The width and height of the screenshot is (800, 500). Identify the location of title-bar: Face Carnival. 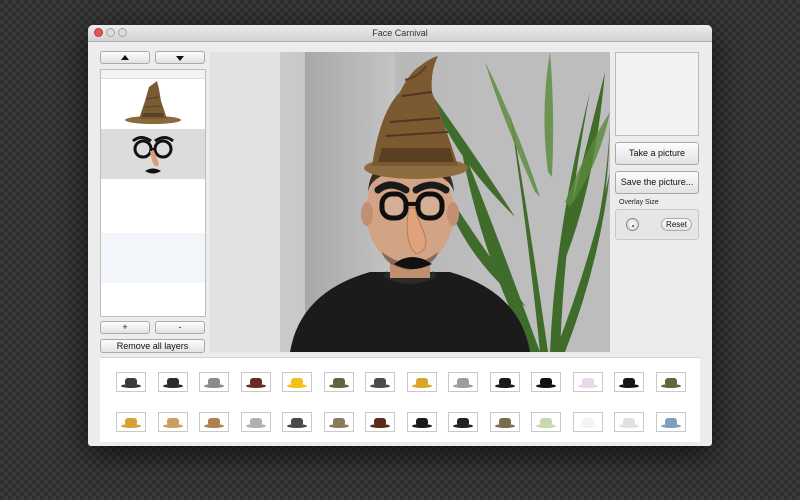
(400, 33).